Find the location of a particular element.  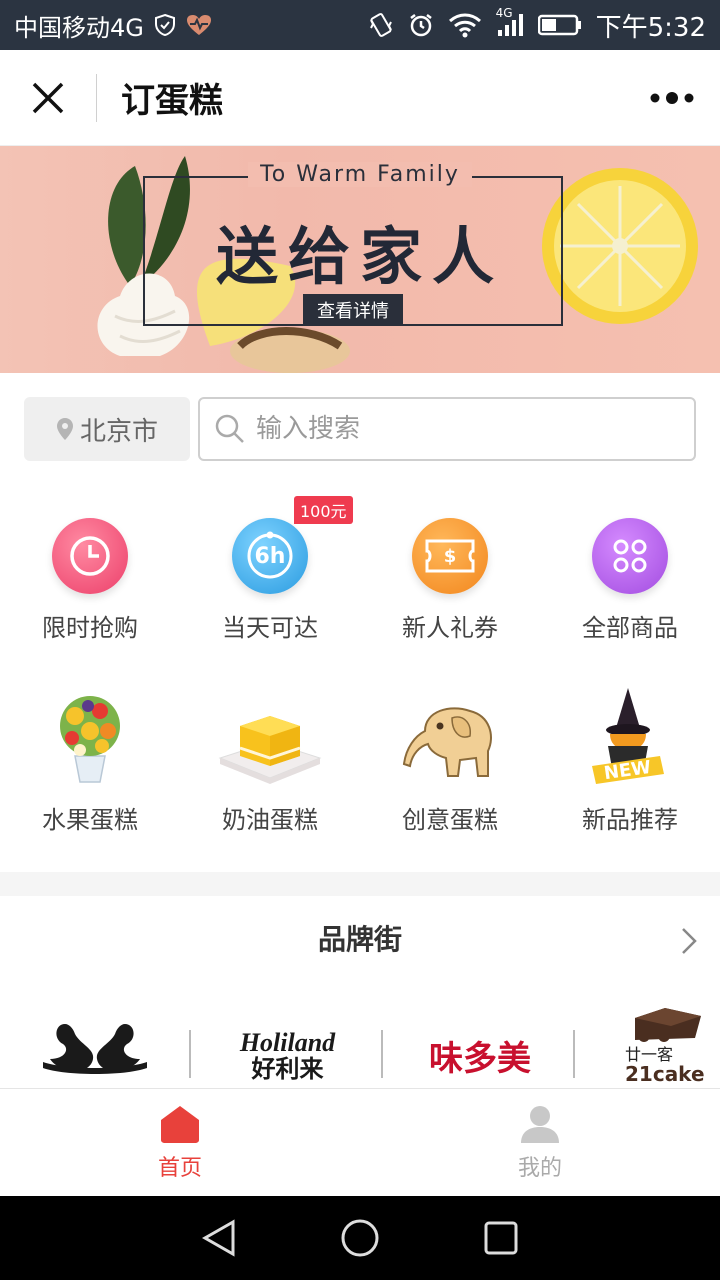

heart-rate-icon is located at coordinates (199, 25).